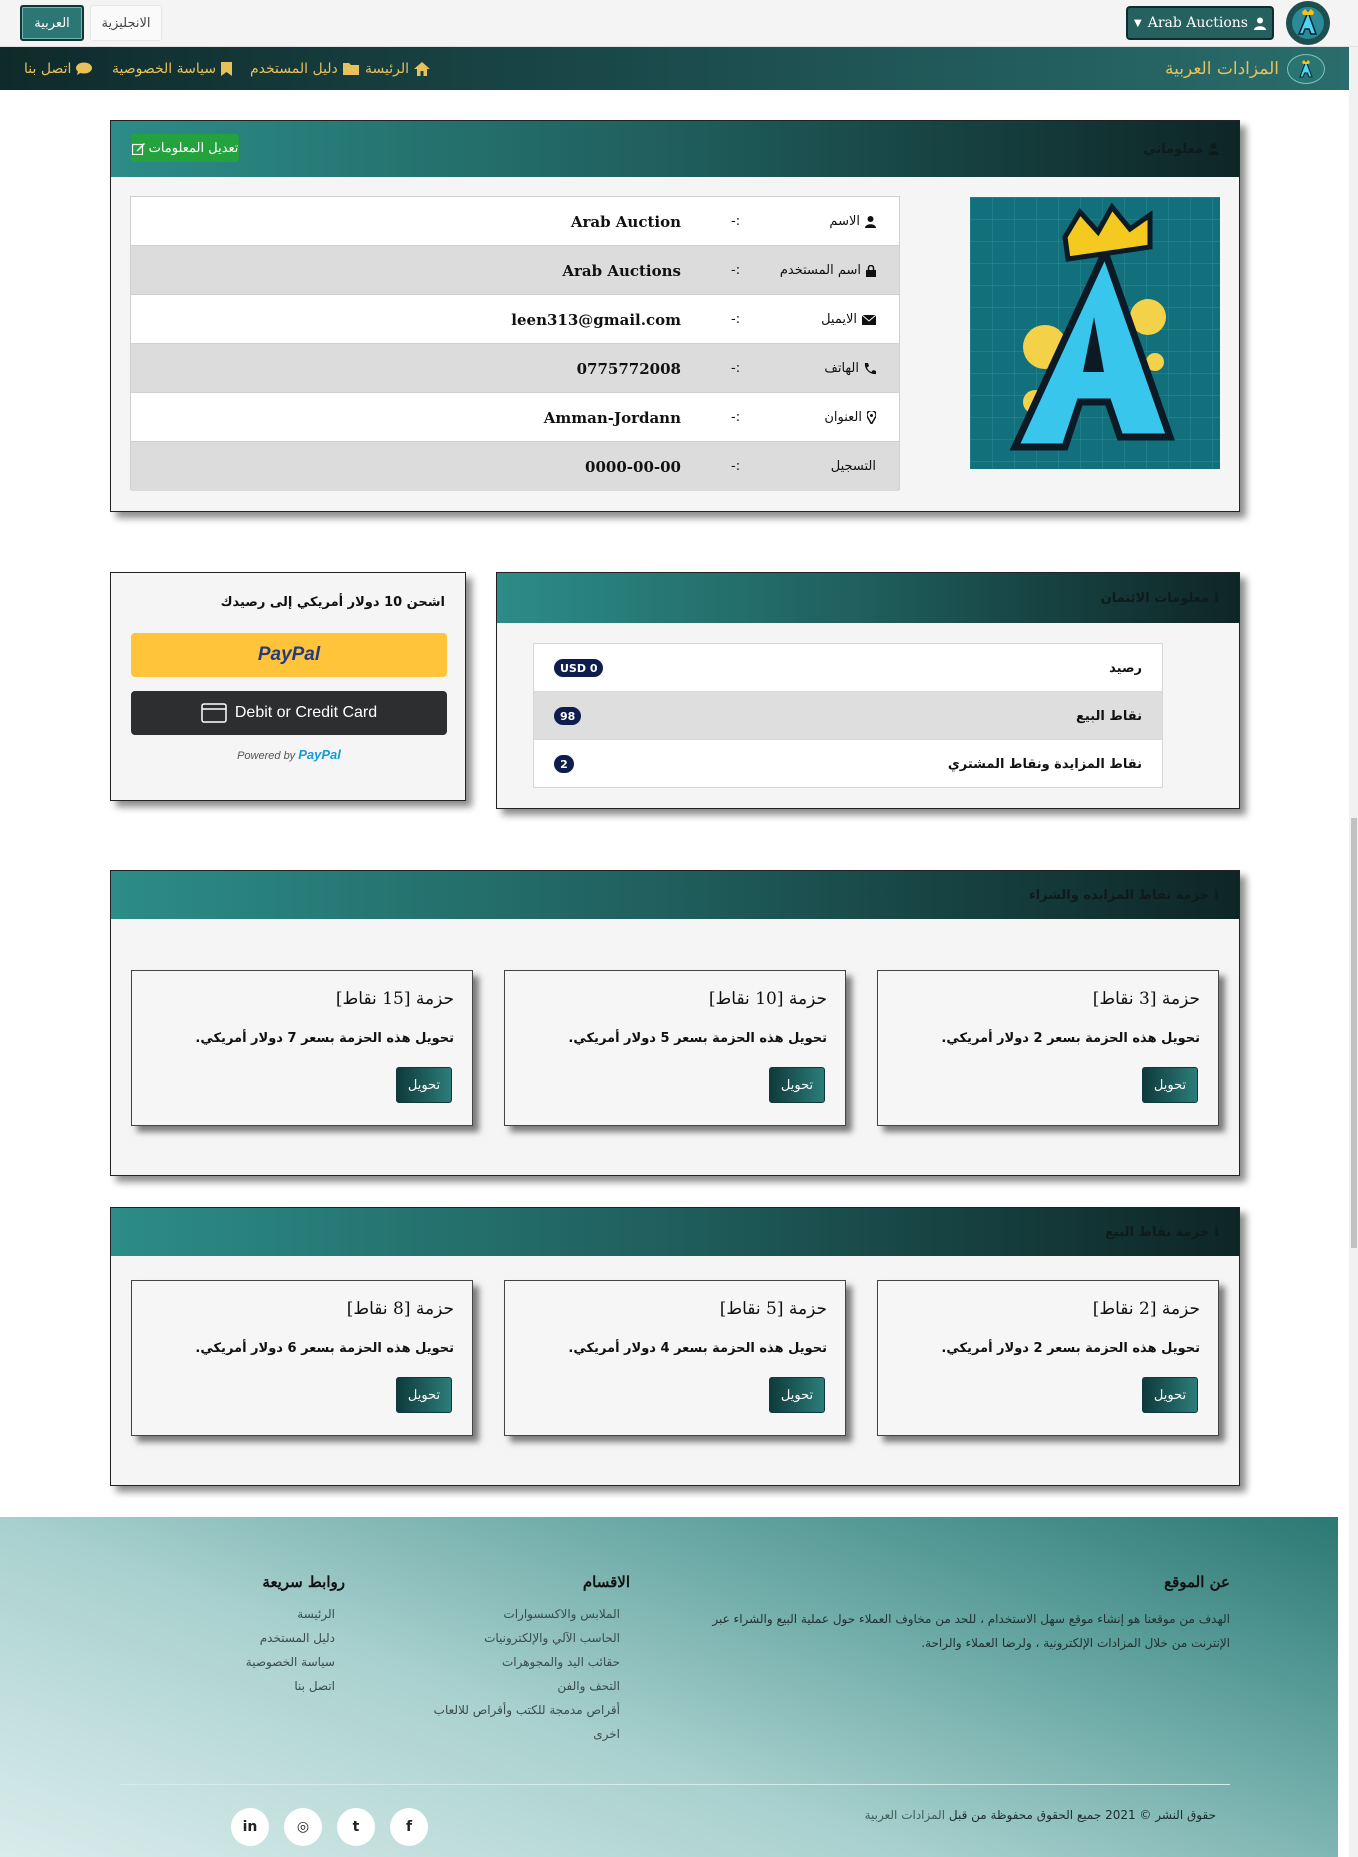 Image resolution: width=1358 pixels, height=1857 pixels. I want to click on info-label-phone: الهاتف, so click(823, 368).